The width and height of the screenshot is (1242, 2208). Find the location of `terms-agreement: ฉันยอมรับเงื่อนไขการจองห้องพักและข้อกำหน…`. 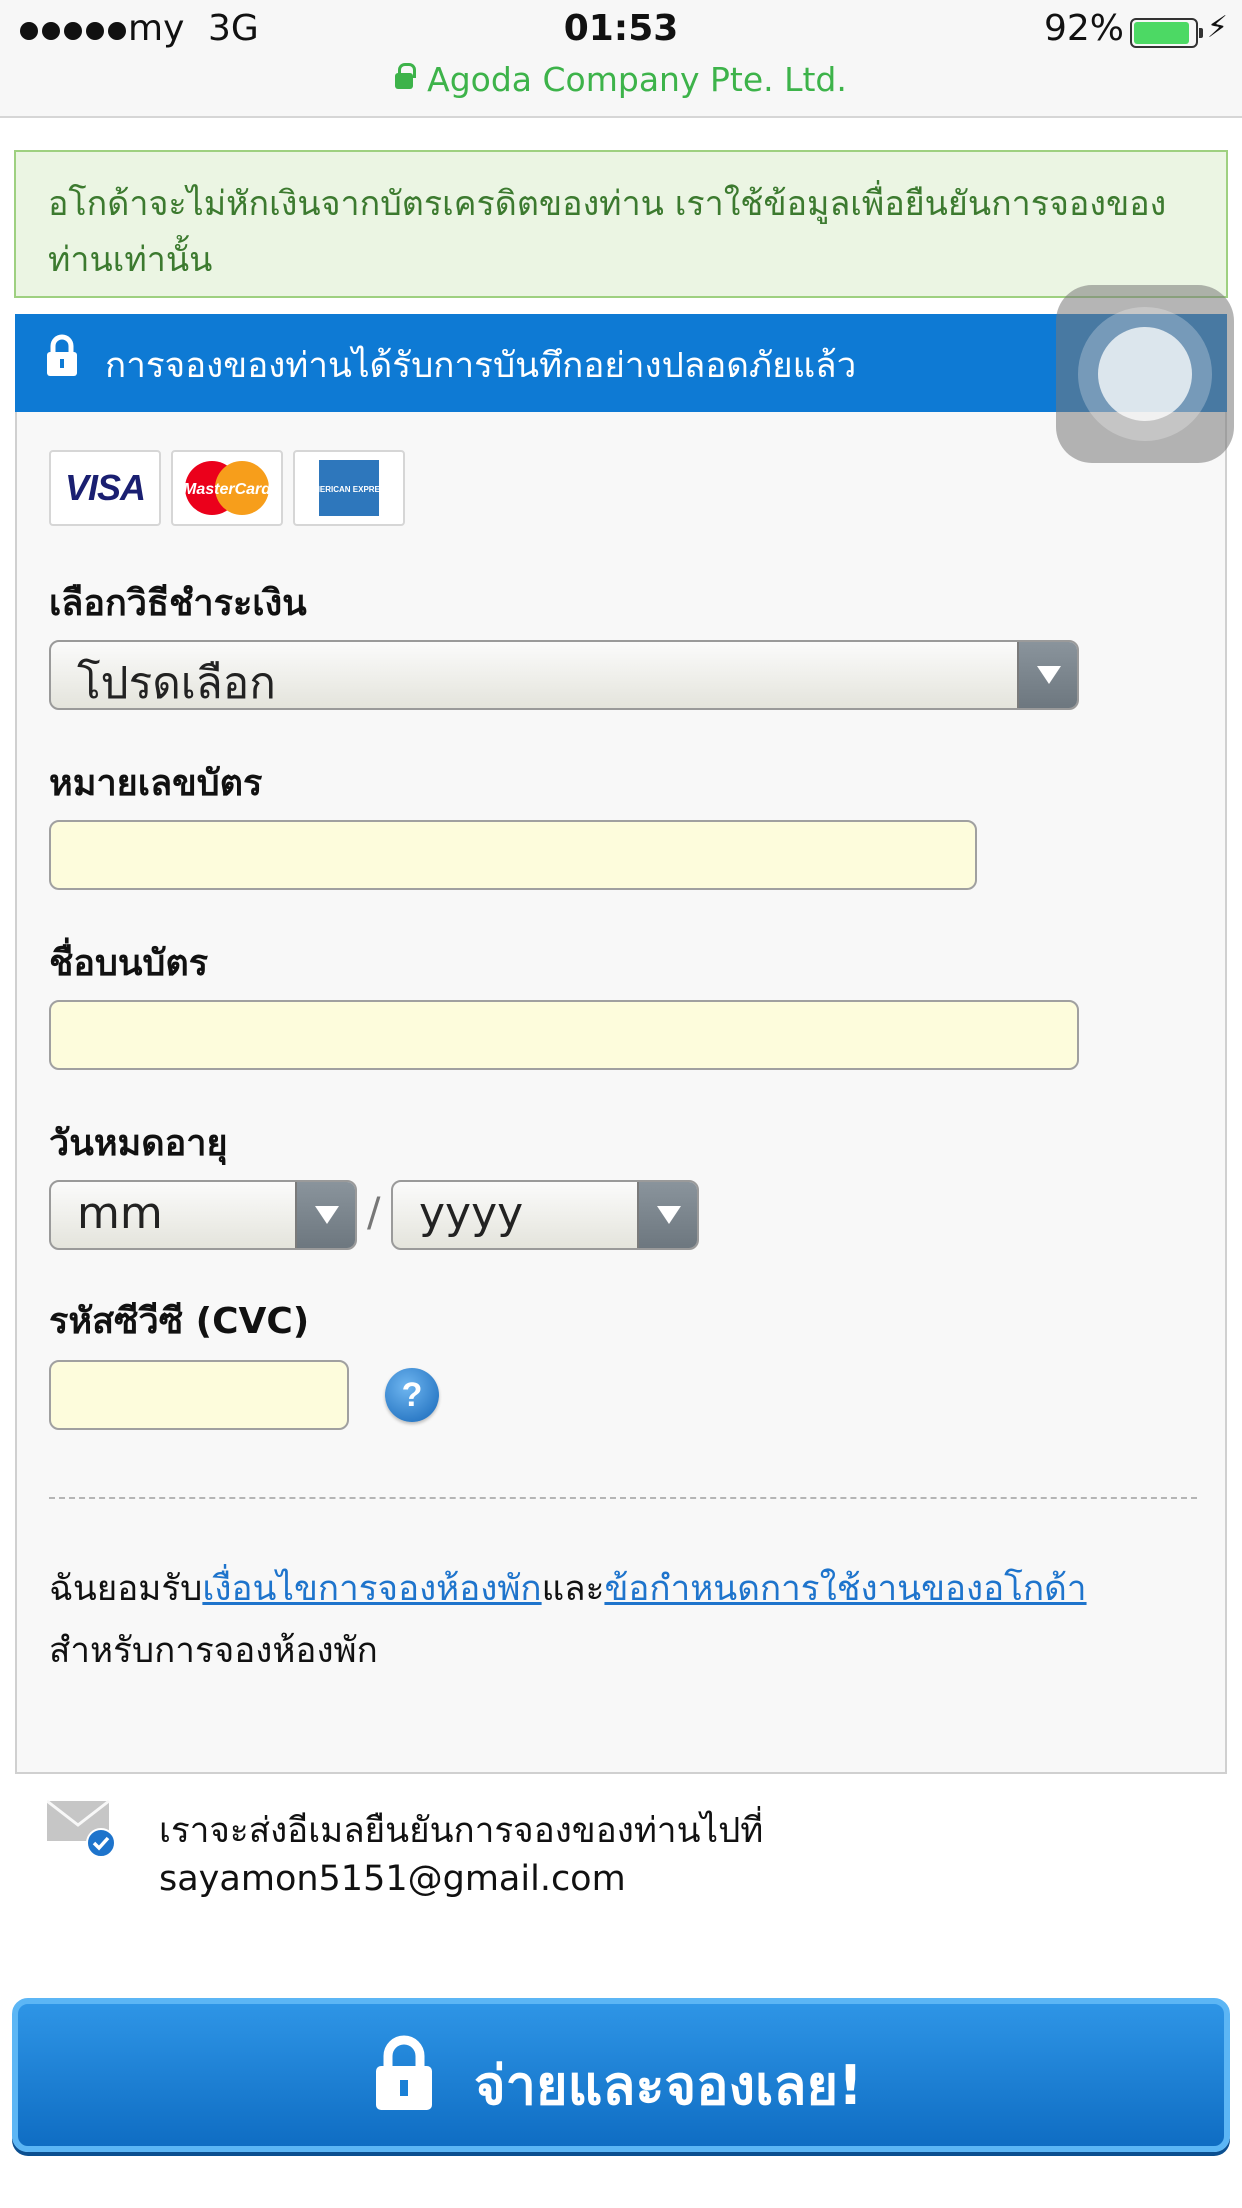

terms-agreement: ฉันยอมรับเงื่อนไขการจองห้องพักและข้อกำหน… is located at coordinates (624, 1620).